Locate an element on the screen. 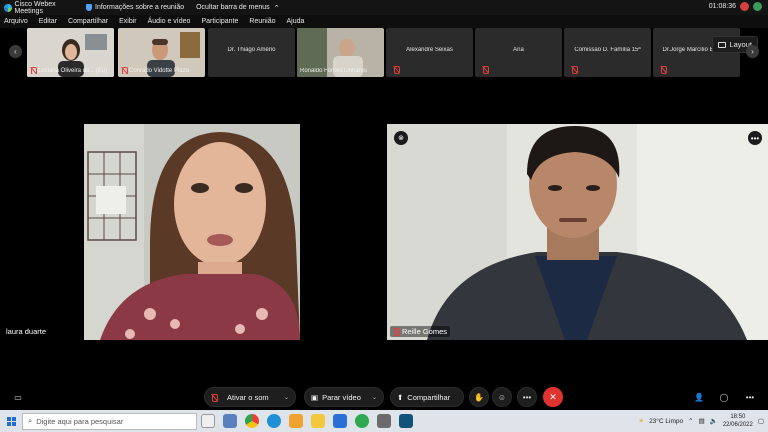 The image size is (768, 432). thumbnail-name: Dr. Thiago Amério is located at coordinates (251, 50).